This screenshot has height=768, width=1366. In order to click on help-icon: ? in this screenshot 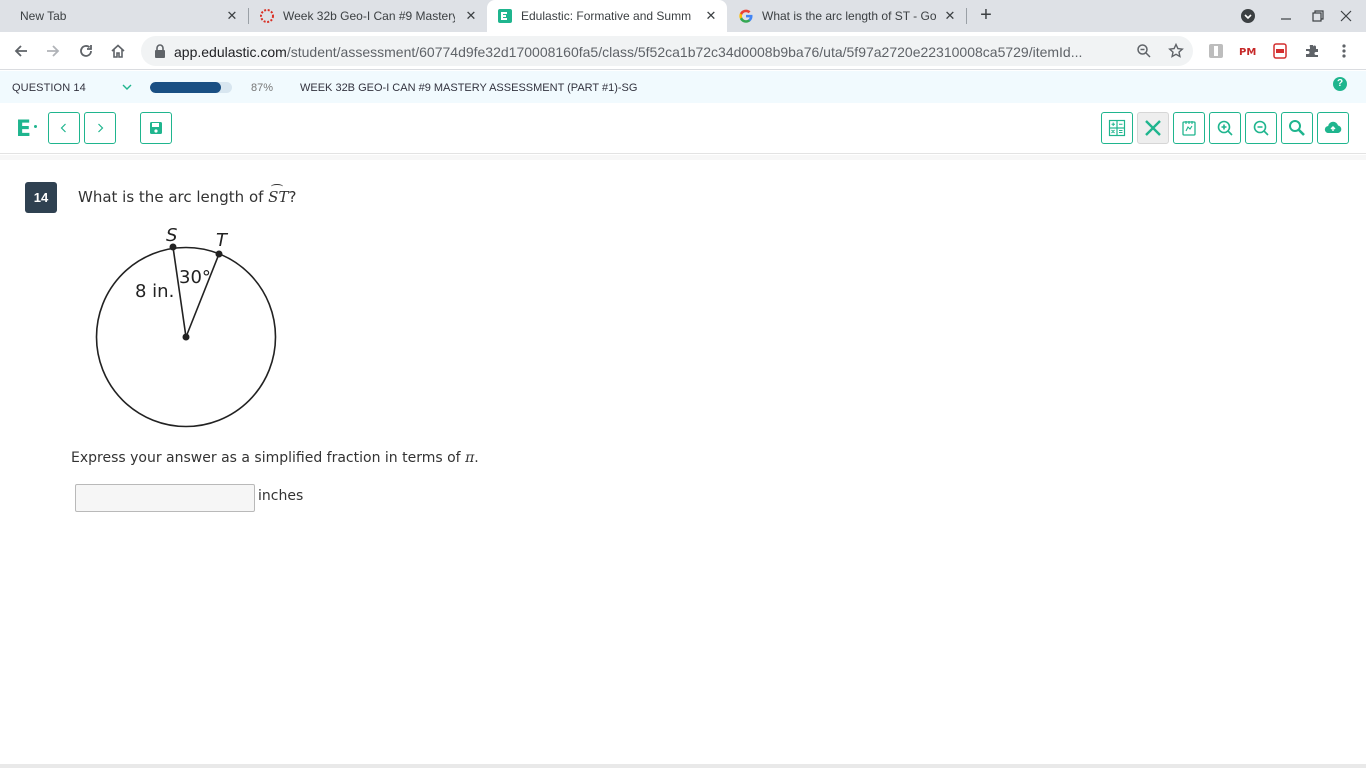, I will do `click(1340, 84)`.